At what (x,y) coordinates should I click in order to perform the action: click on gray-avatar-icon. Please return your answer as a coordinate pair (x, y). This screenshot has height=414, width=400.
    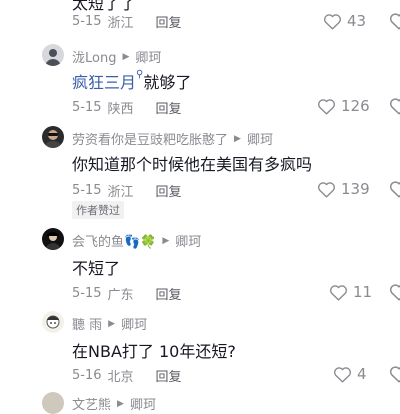
    Looking at the image, I should click on (53, 55).